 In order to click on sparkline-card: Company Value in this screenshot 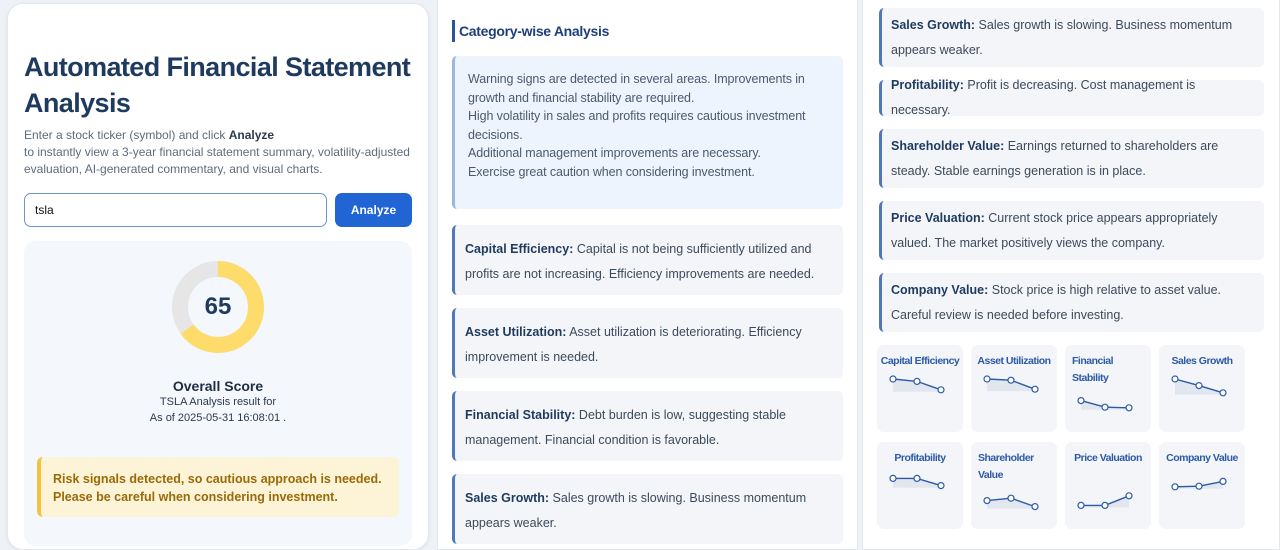, I will do `click(1202, 485)`.